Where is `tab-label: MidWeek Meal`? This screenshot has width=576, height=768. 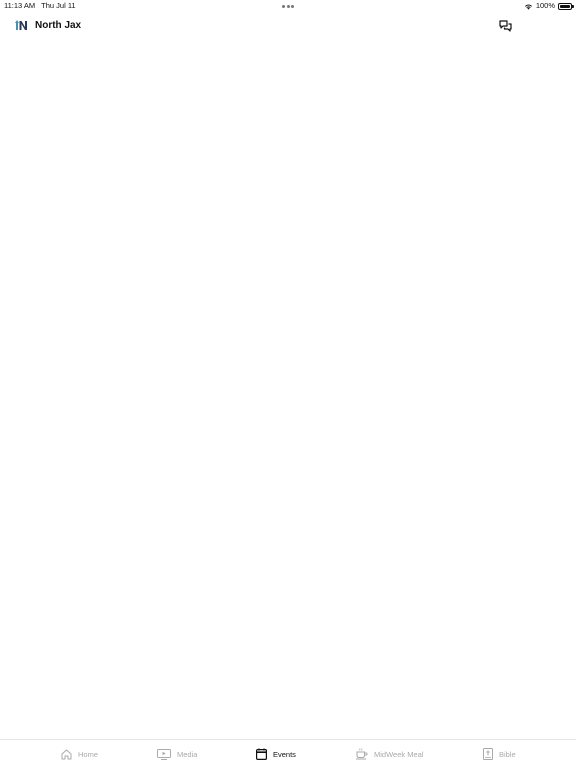 tab-label: MidWeek Meal is located at coordinates (399, 754).